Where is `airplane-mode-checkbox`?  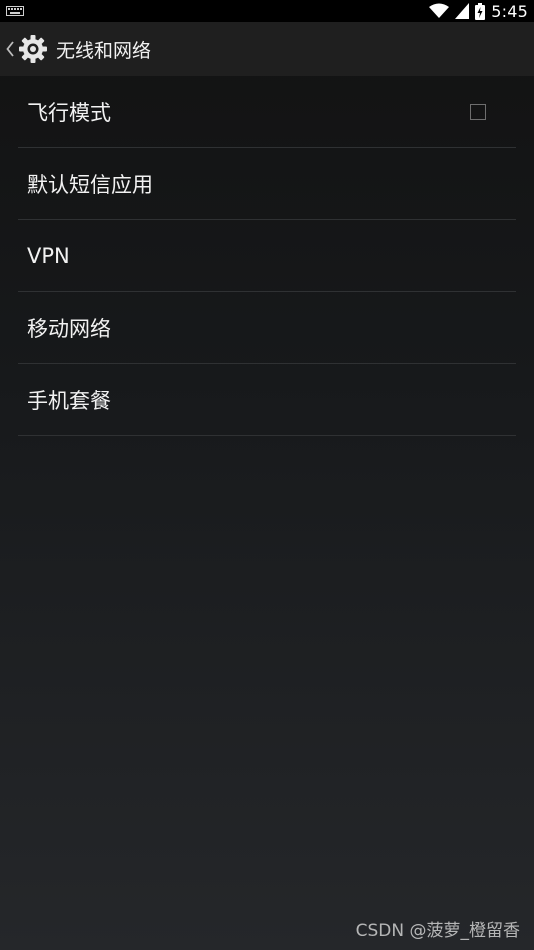
airplane-mode-checkbox is located at coordinates (478, 111).